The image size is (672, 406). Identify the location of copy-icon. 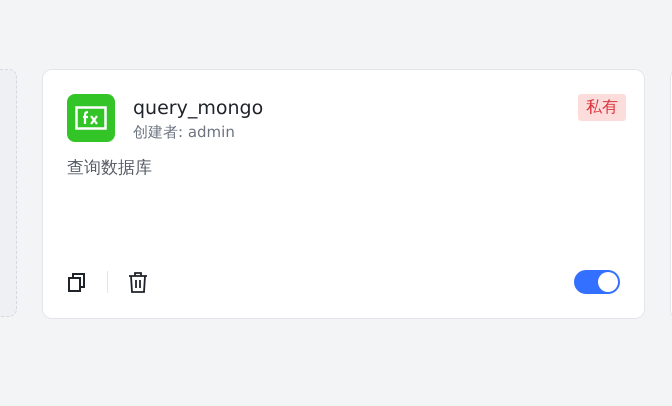
(77, 282).